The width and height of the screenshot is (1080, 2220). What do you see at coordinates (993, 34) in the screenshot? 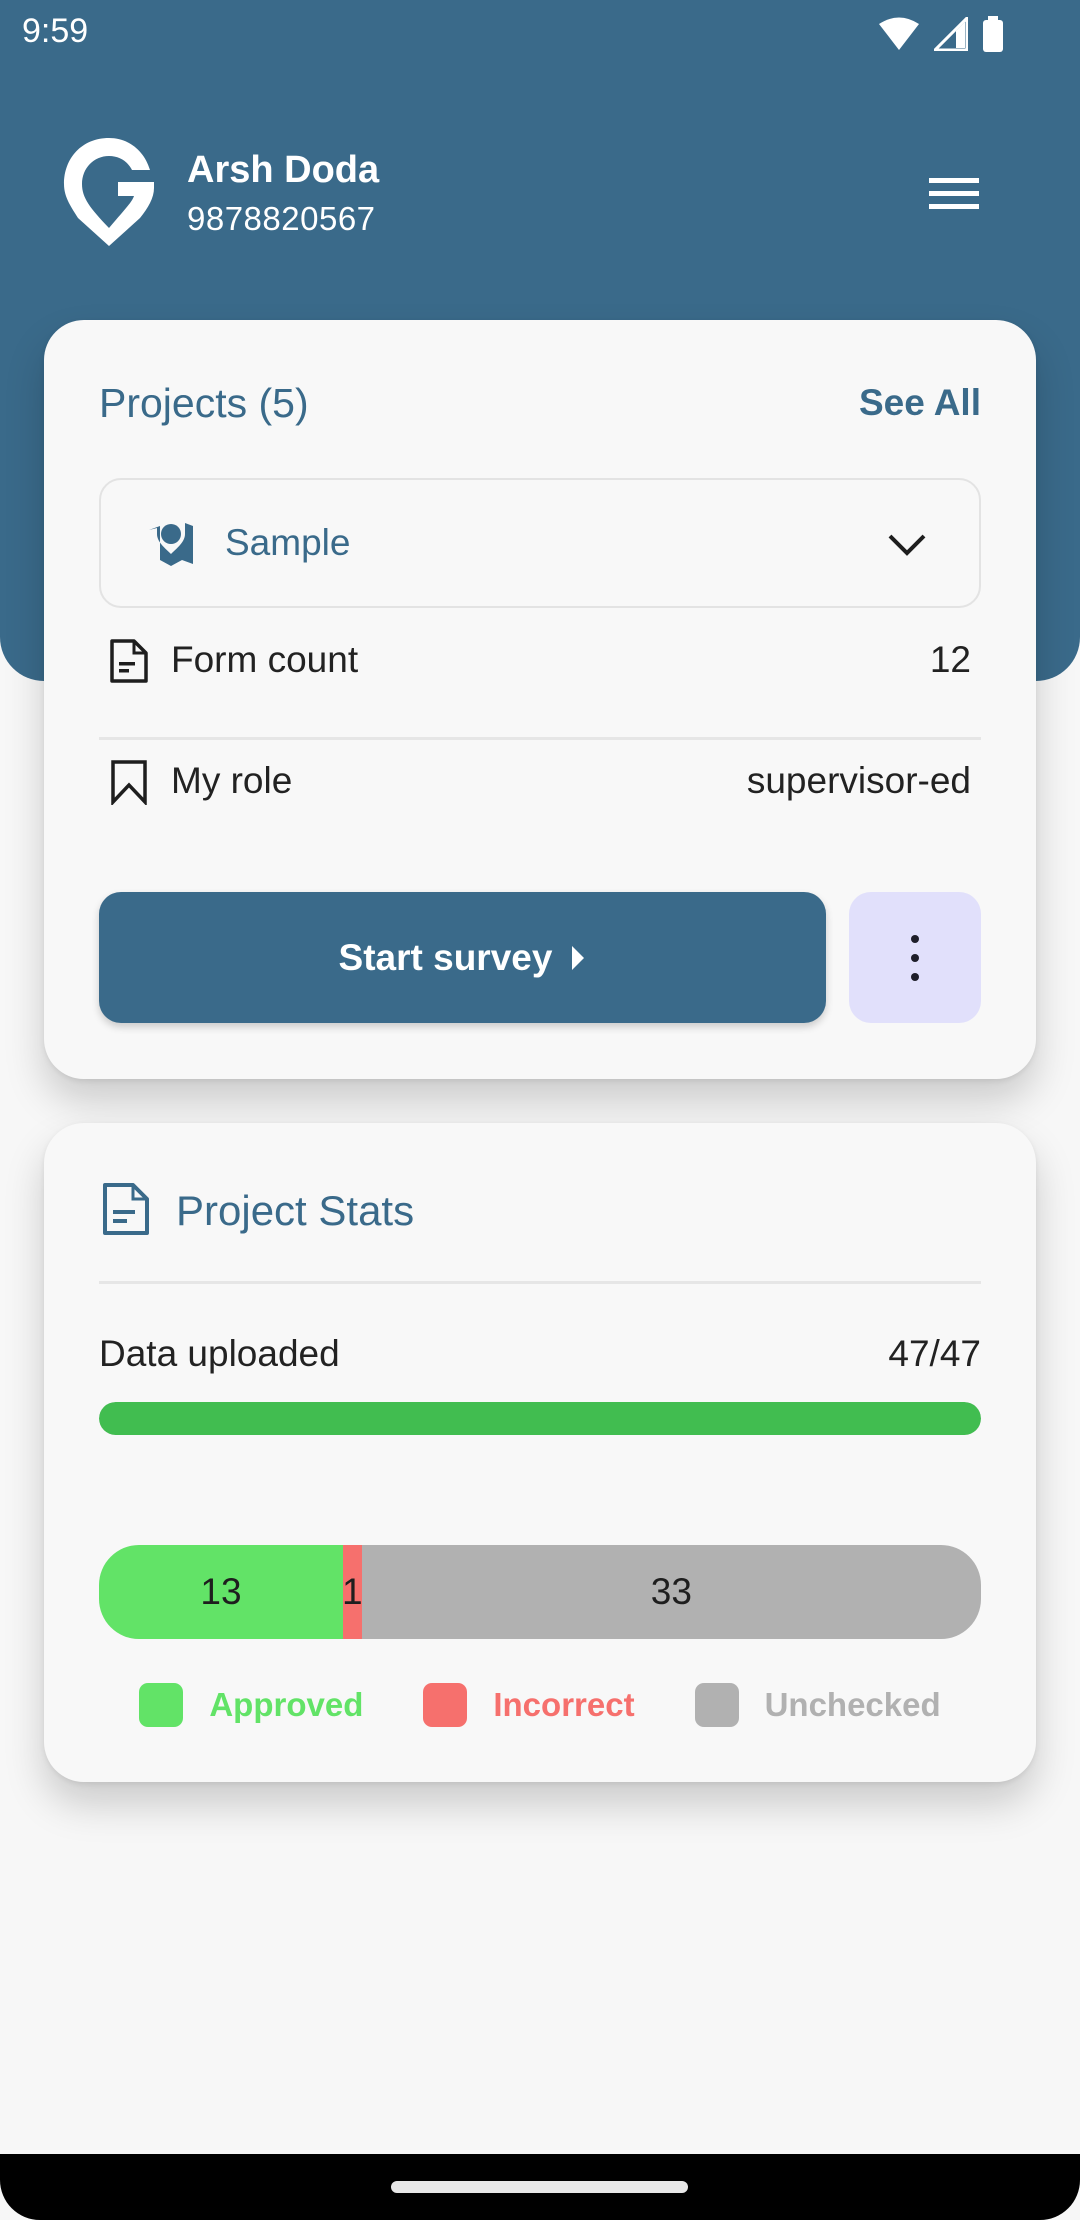
I see `battery-icon` at bounding box center [993, 34].